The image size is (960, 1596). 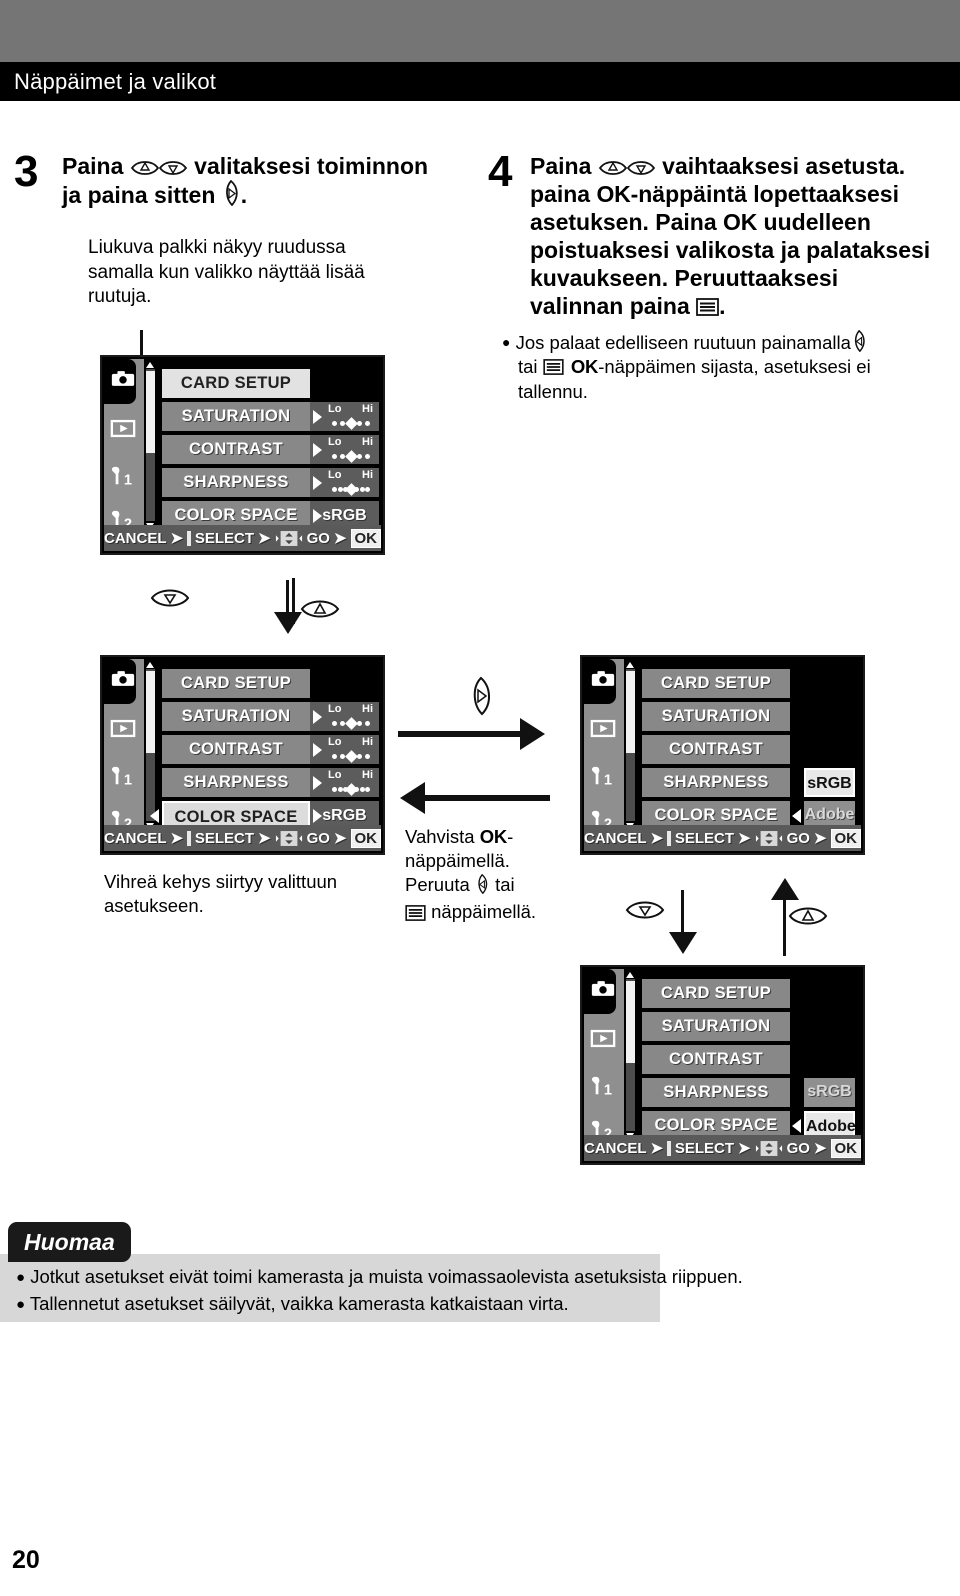 I want to click on step-4-bullet-1a: Jos palaat edelliseen ruutuun painamalla, so click(x=683, y=342).